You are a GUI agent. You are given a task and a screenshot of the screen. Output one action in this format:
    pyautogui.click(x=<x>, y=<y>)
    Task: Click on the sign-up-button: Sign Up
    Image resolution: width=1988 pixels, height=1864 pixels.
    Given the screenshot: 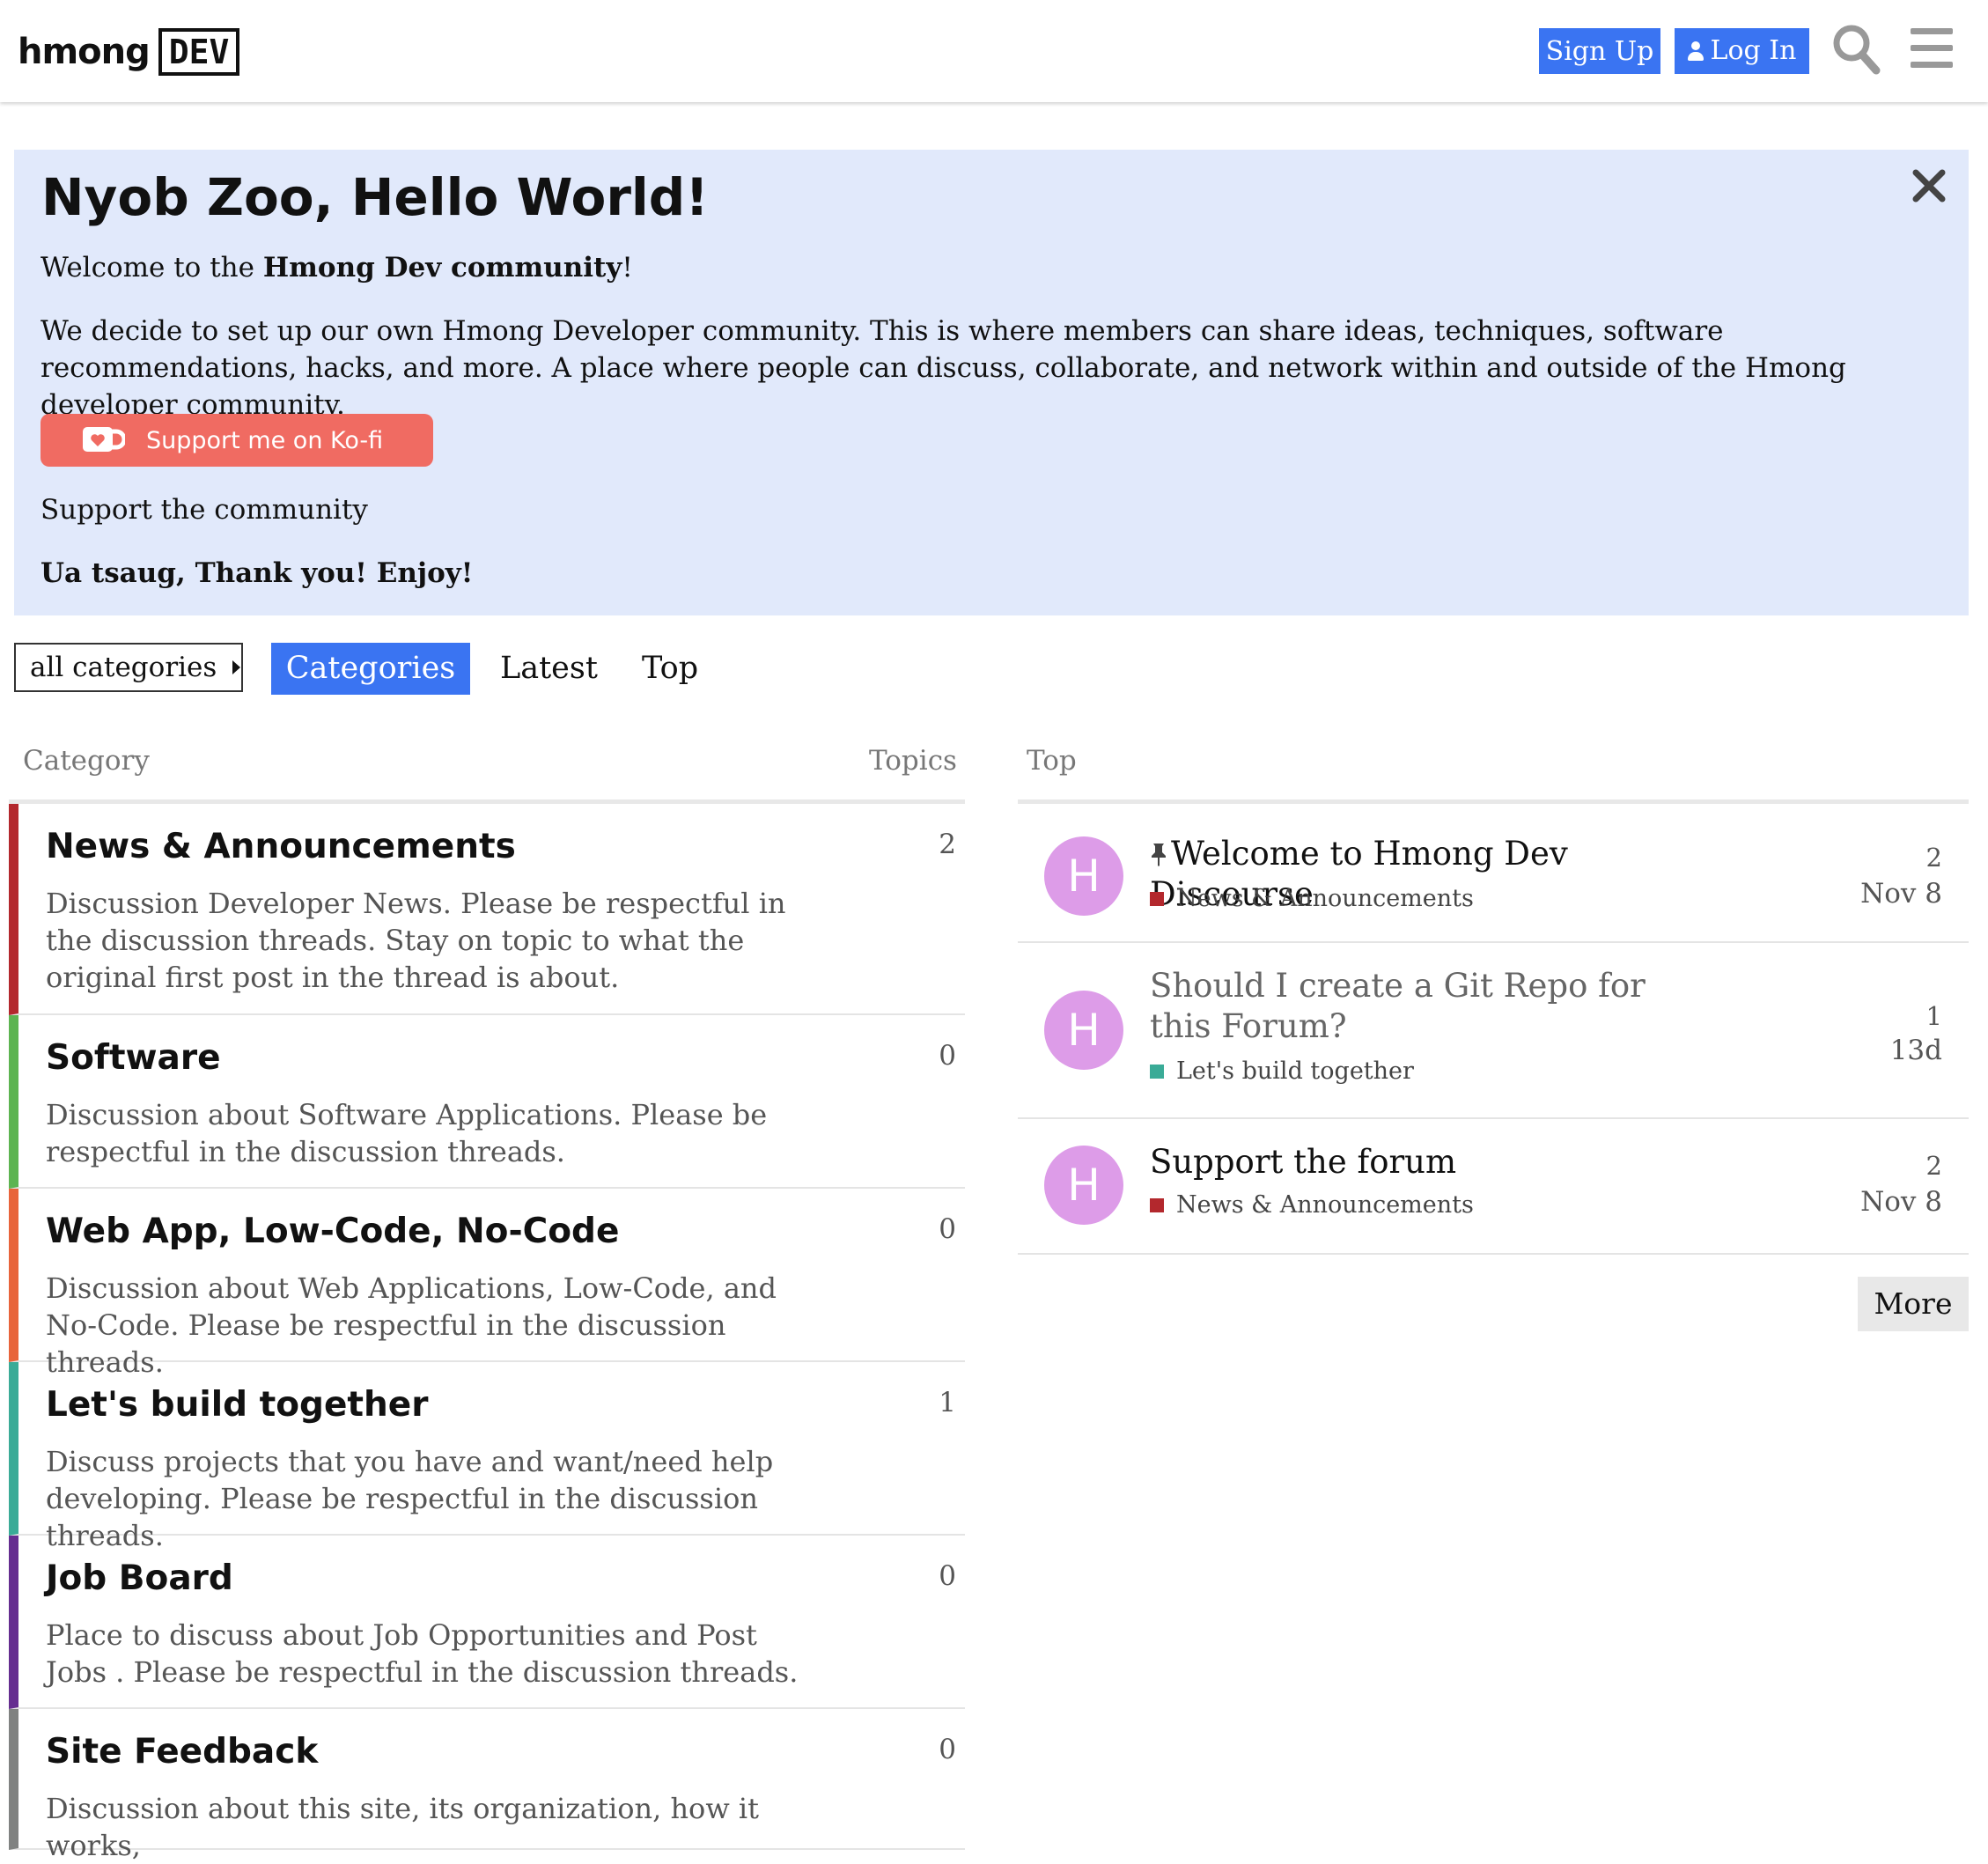 What is the action you would take?
    pyautogui.click(x=1599, y=51)
    